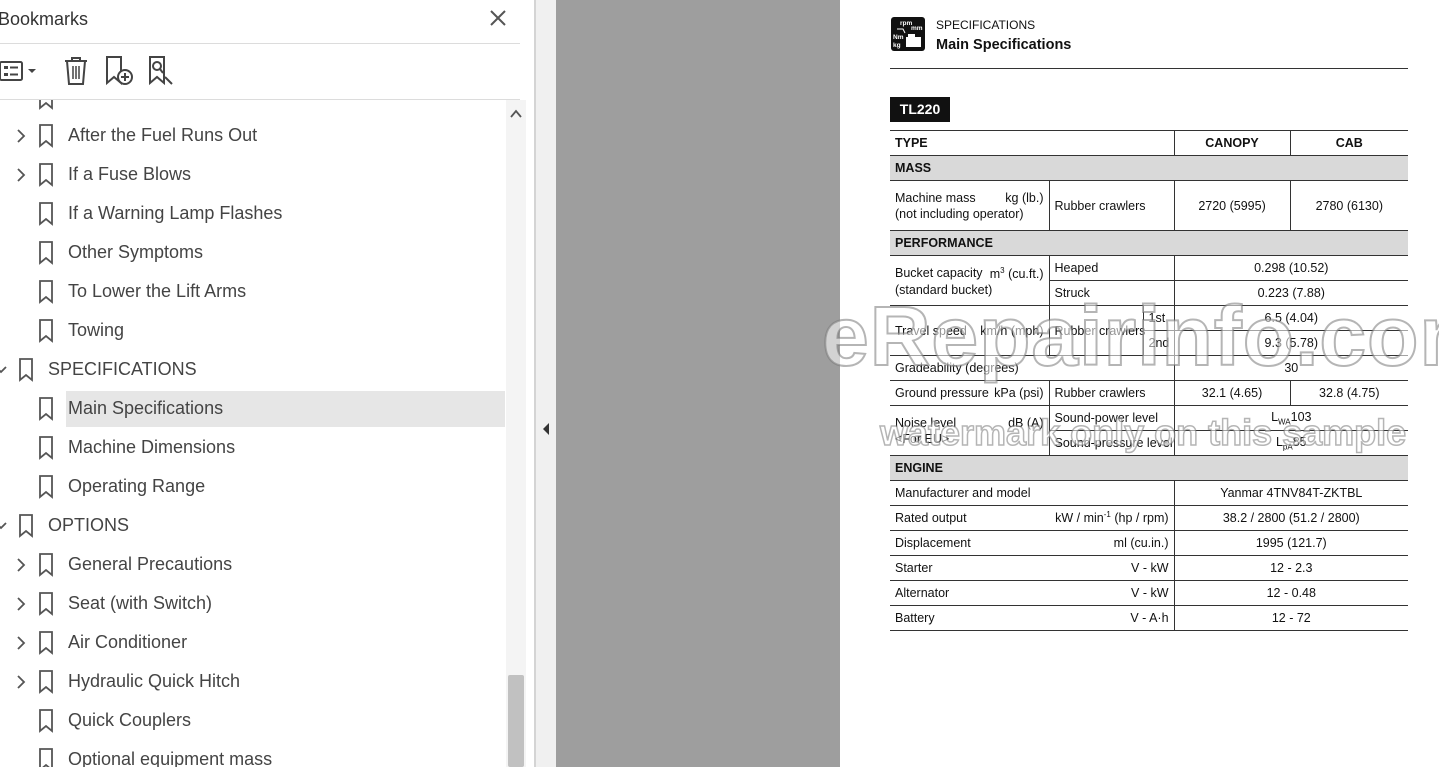 This screenshot has width=1439, height=767. I want to click on battery-value: 12 - 72, so click(1291, 618).